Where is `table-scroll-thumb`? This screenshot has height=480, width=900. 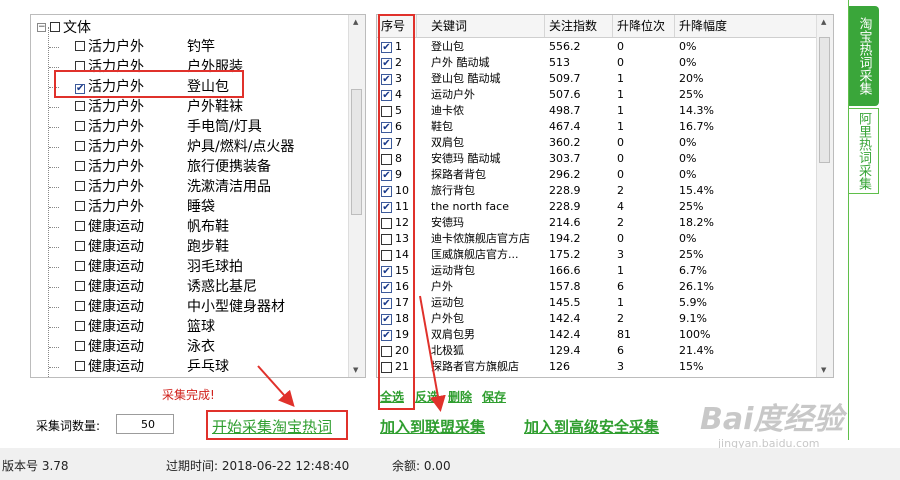 table-scroll-thumb is located at coordinates (824, 100).